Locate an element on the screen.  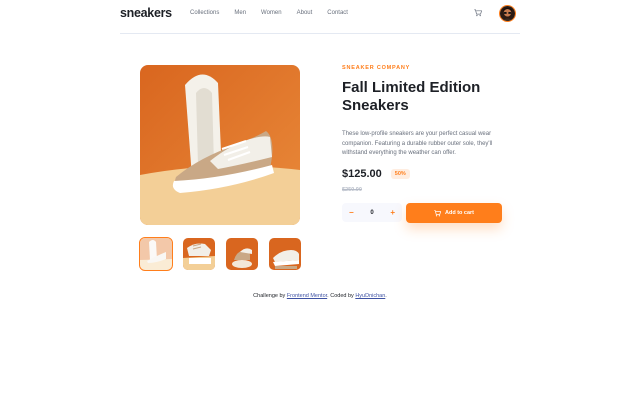
add-to-cart-label: Add to cart is located at coordinates (459, 213).